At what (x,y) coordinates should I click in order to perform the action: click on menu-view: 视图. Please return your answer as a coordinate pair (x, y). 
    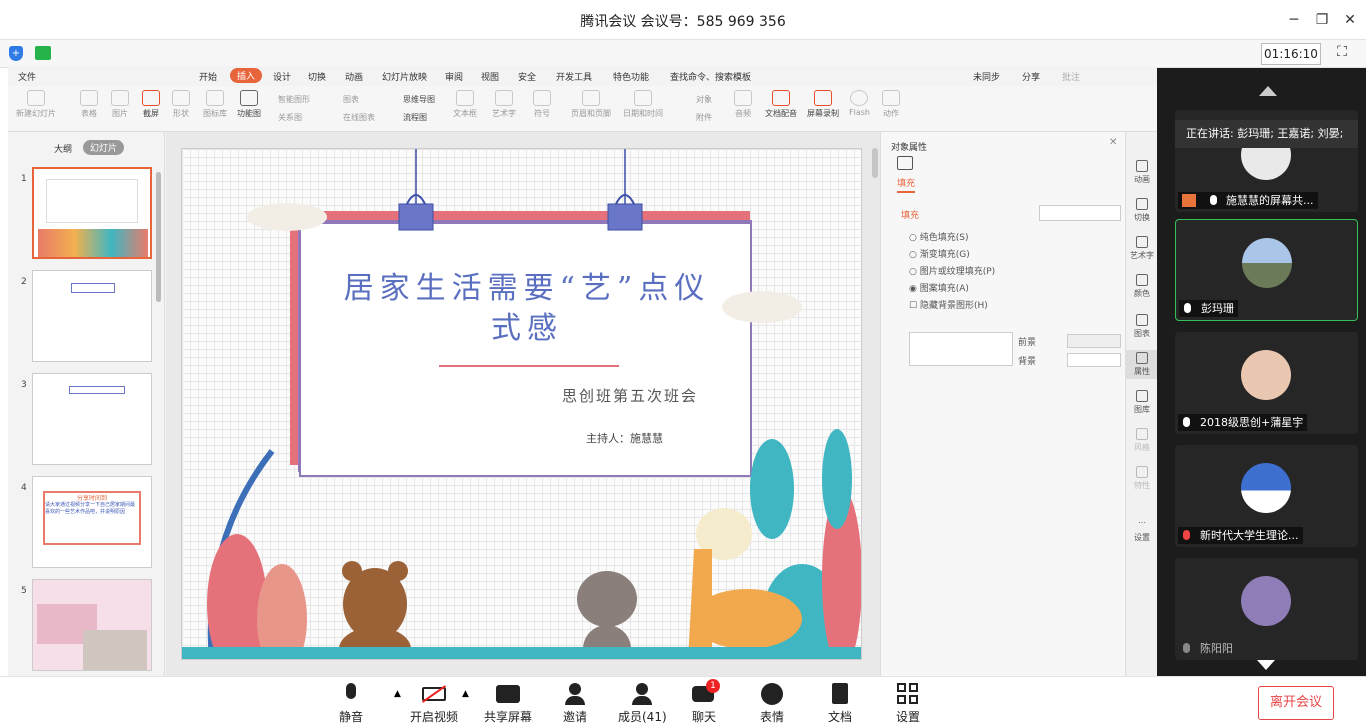
    Looking at the image, I should click on (490, 76).